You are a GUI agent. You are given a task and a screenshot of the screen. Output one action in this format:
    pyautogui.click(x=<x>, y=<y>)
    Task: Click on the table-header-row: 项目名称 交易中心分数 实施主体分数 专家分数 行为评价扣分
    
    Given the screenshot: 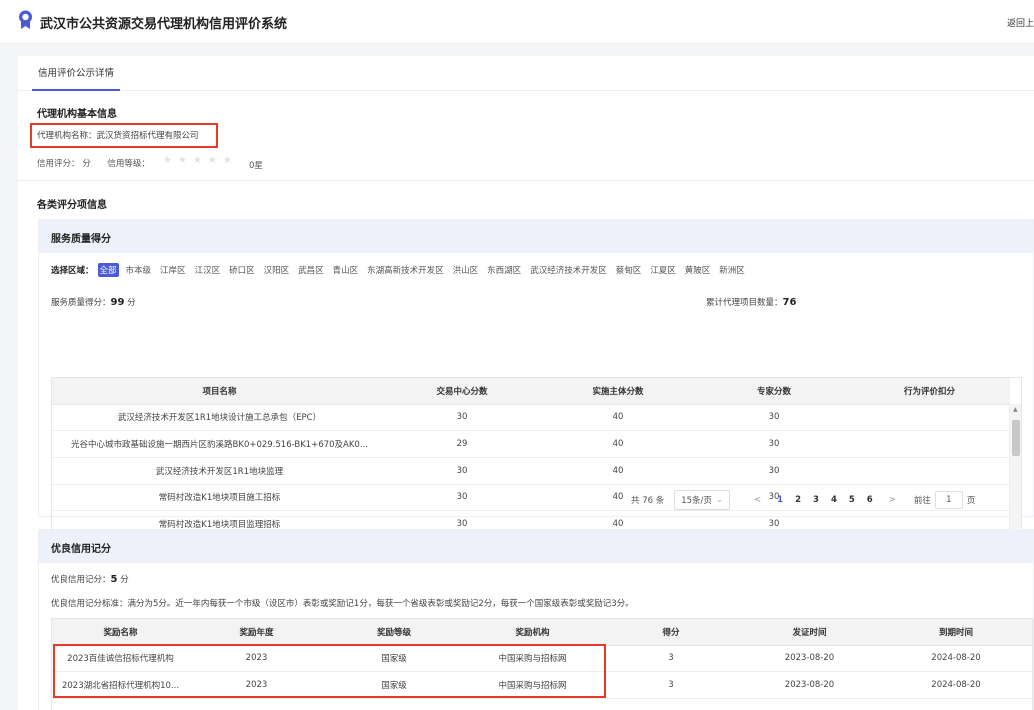 What is the action you would take?
    pyautogui.click(x=531, y=391)
    